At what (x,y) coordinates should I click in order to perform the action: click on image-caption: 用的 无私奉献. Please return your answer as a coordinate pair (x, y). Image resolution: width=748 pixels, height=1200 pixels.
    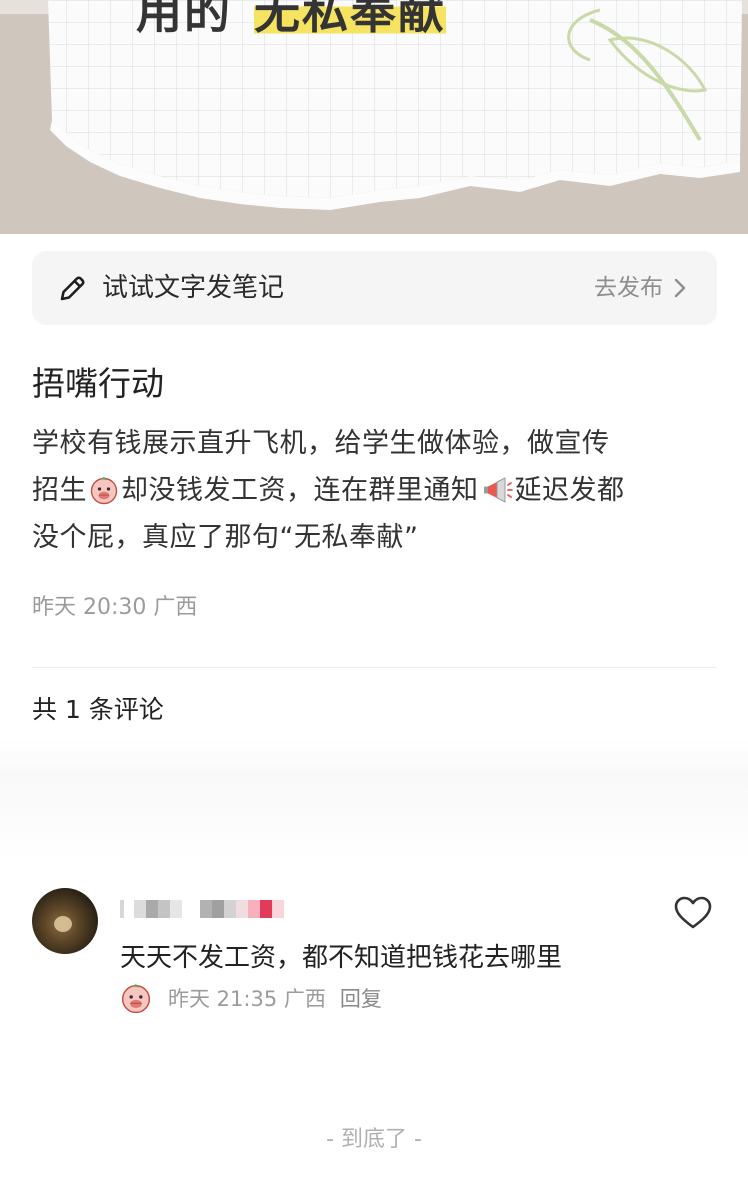
    Looking at the image, I should click on (291, 21).